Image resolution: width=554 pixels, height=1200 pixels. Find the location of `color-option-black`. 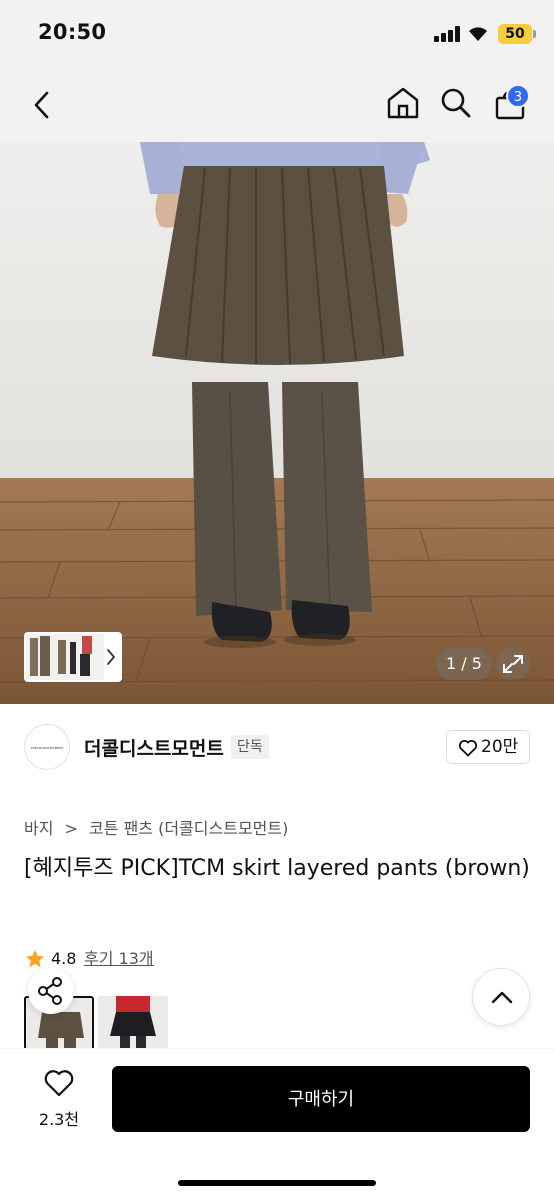

color-option-black is located at coordinates (133, 1023).